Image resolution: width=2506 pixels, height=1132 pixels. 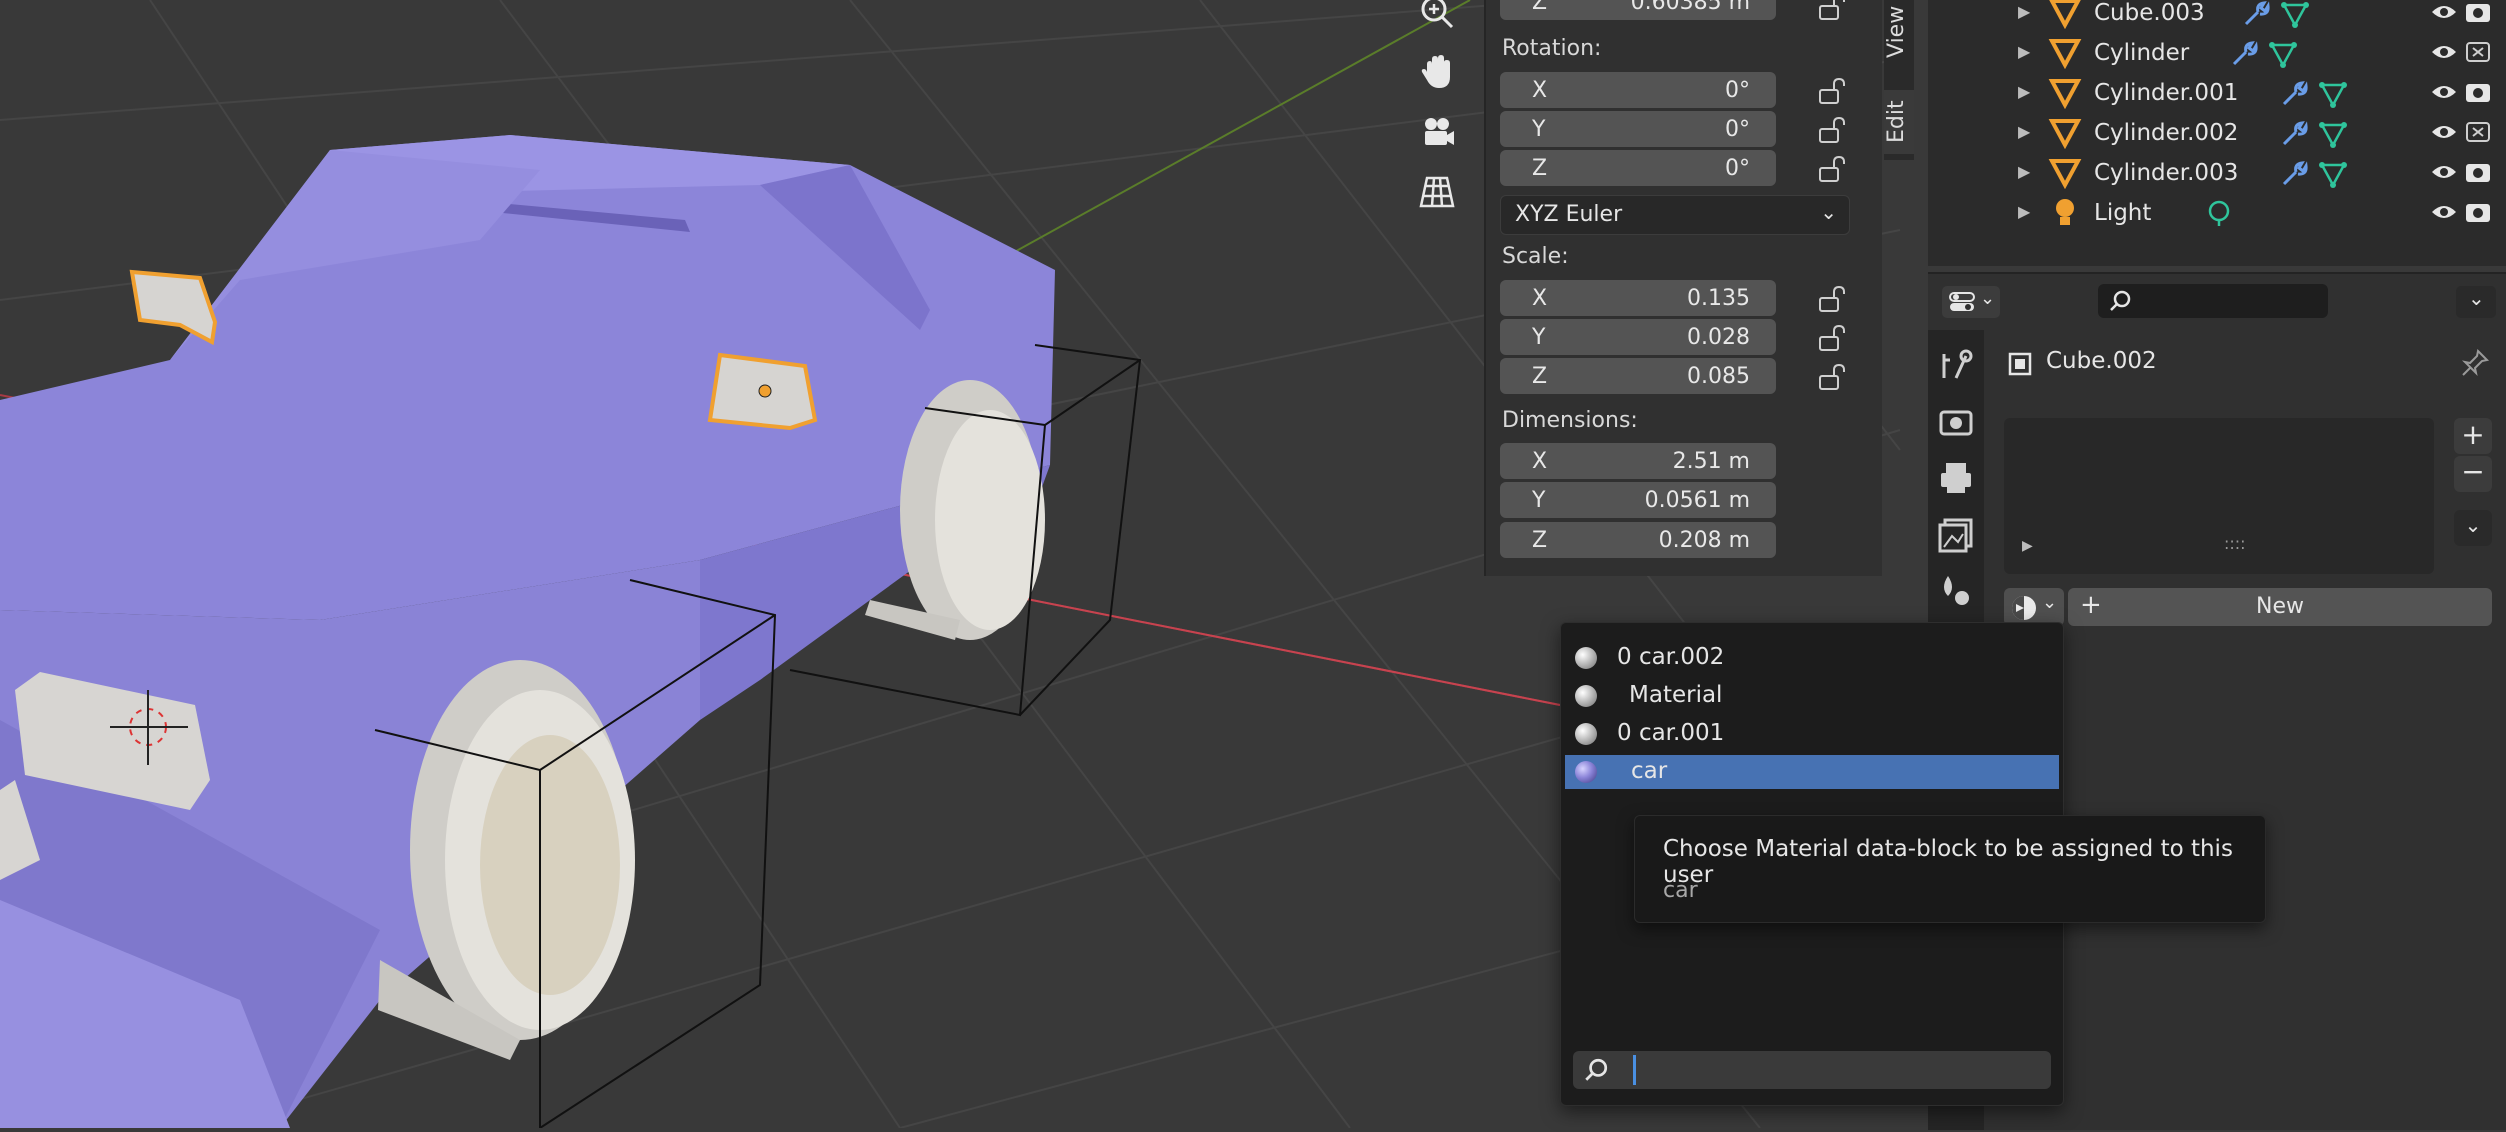 I want to click on material-search-input, so click(x=1812, y=1070).